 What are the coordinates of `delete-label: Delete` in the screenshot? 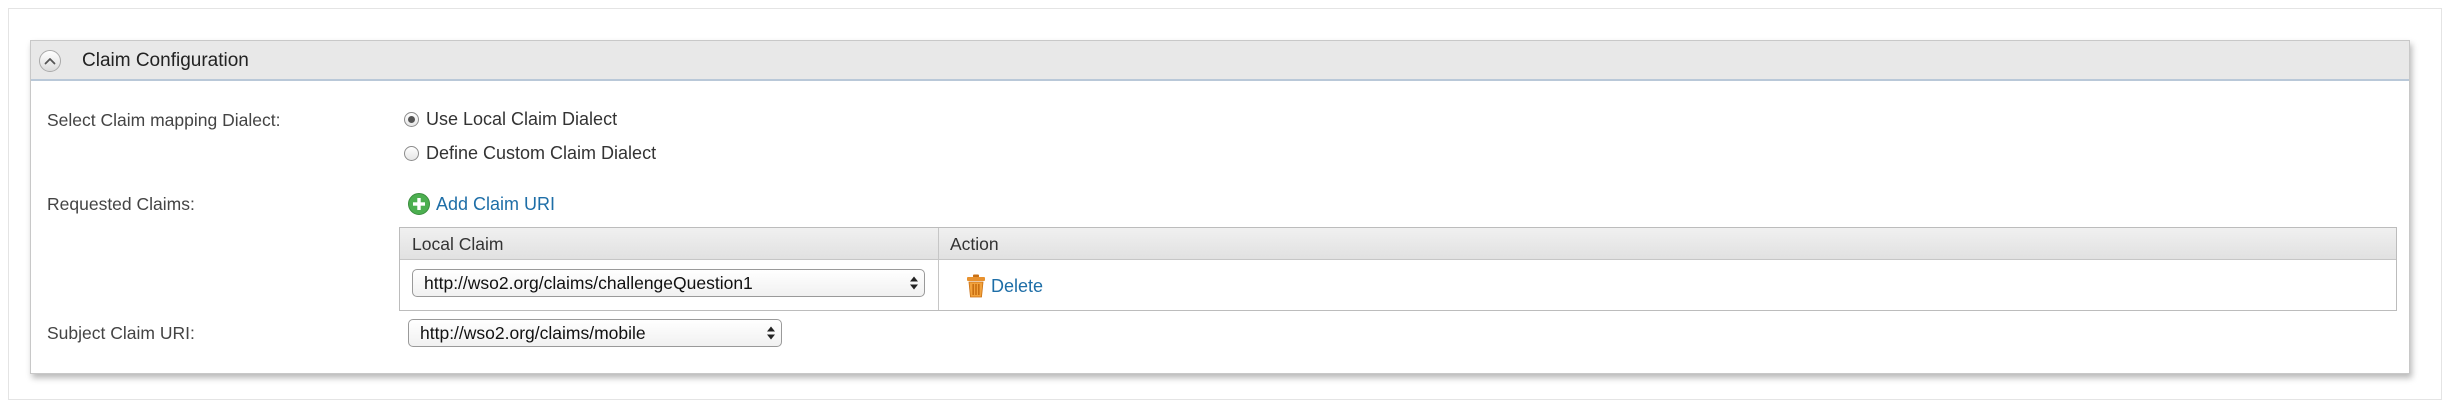 It's located at (1017, 285).